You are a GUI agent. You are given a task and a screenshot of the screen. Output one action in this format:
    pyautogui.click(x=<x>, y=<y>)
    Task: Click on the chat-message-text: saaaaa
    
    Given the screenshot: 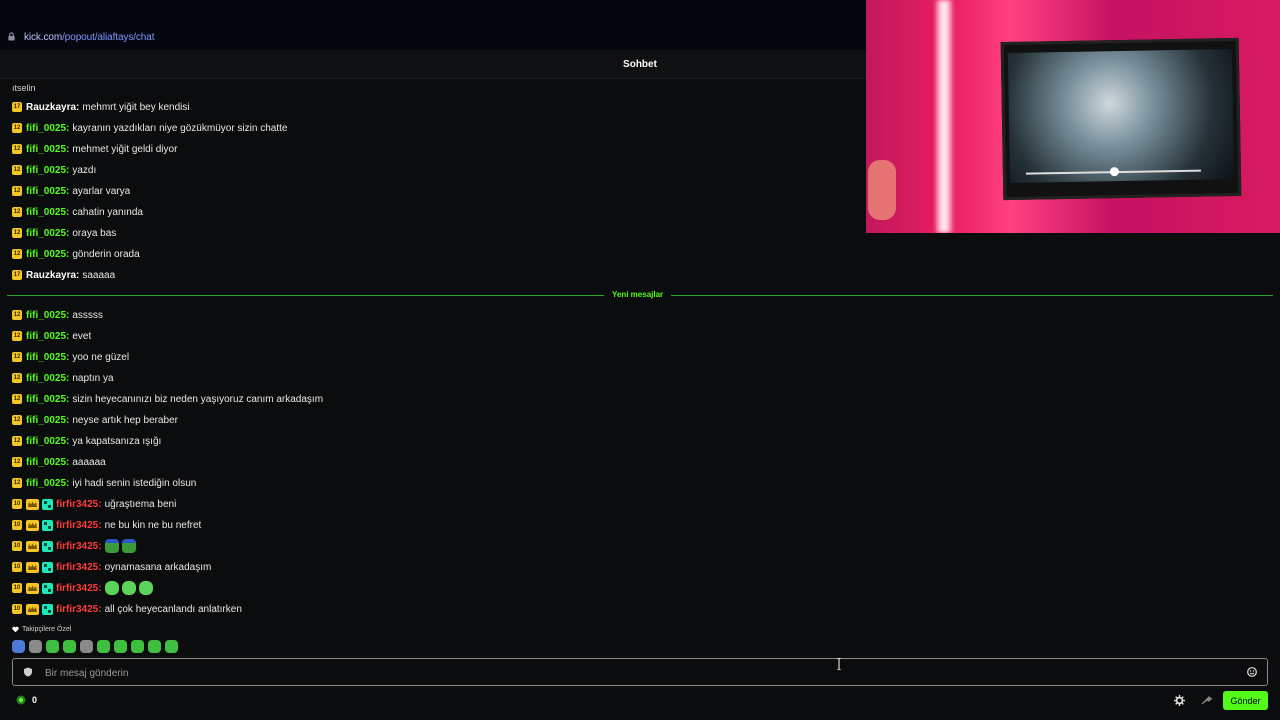 What is the action you would take?
    pyautogui.click(x=99, y=275)
    